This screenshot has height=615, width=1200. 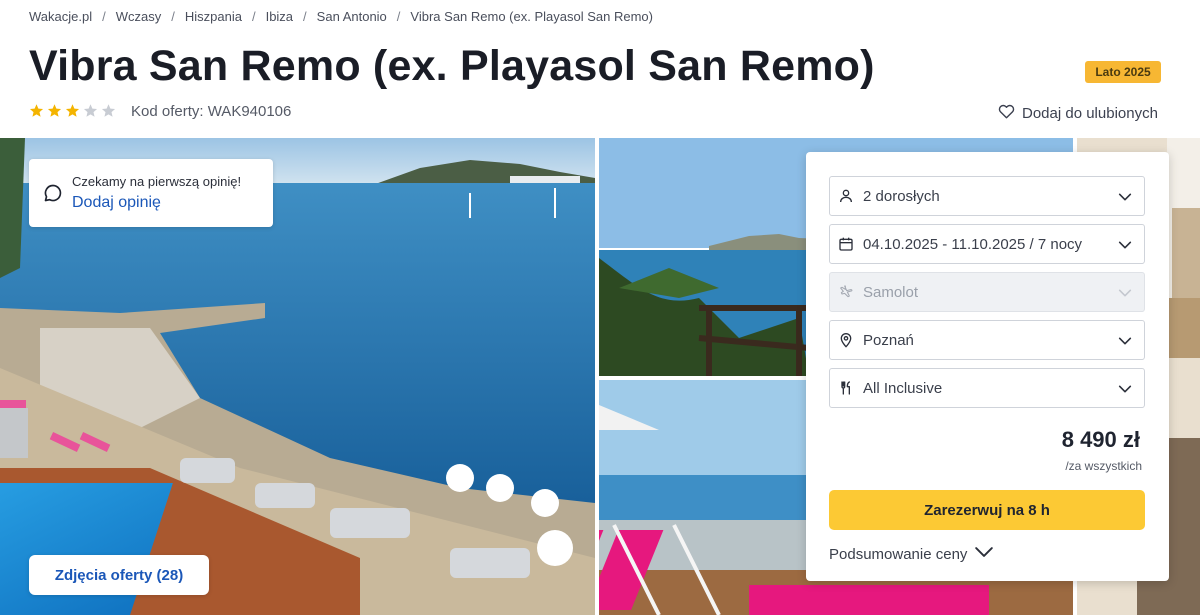 What do you see at coordinates (352, 16) in the screenshot?
I see `breadcrumb-item-city: San Antonio` at bounding box center [352, 16].